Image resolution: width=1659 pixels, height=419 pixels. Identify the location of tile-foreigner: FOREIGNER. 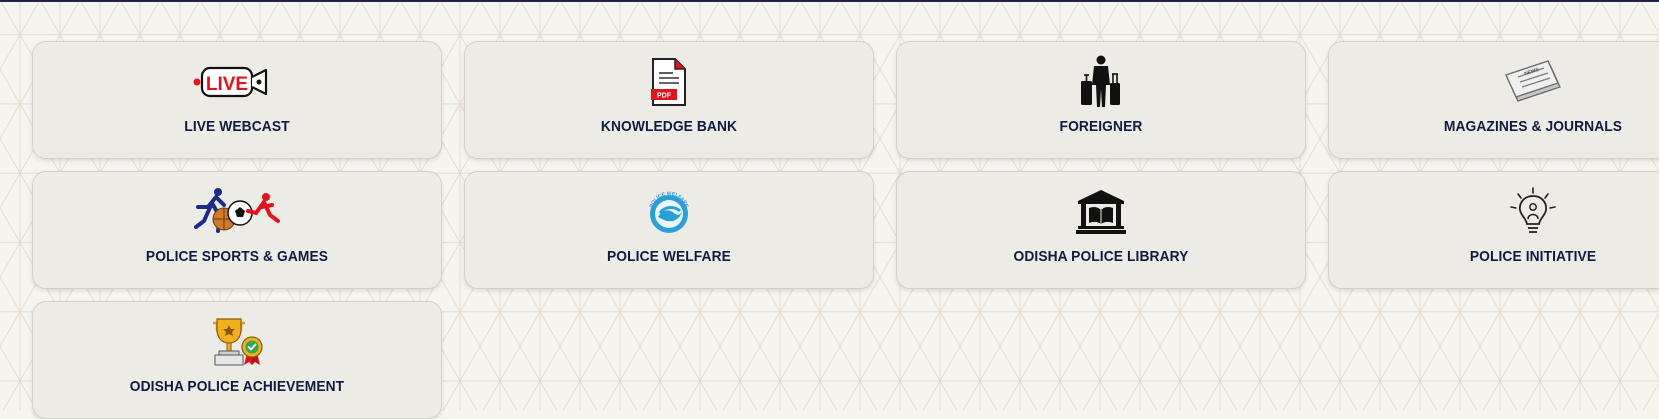
(1101, 100).